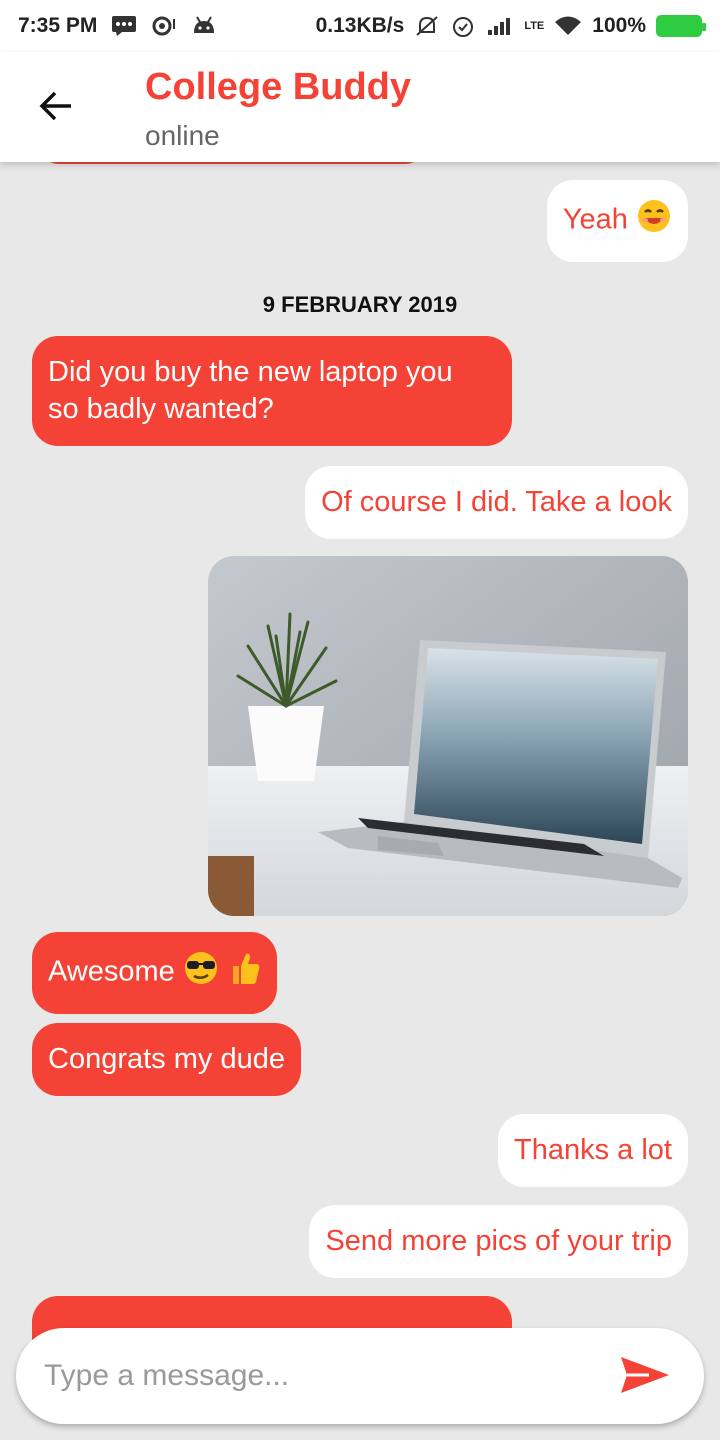 The height and width of the screenshot is (1440, 720). What do you see at coordinates (164, 26) in the screenshot?
I see `sync-icon` at bounding box center [164, 26].